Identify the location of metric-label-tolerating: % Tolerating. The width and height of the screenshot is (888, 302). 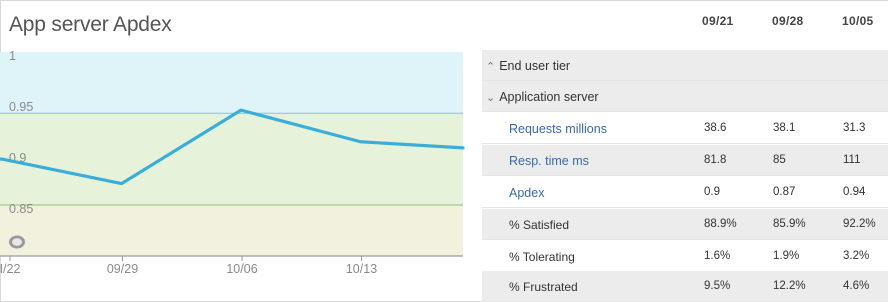
(542, 257).